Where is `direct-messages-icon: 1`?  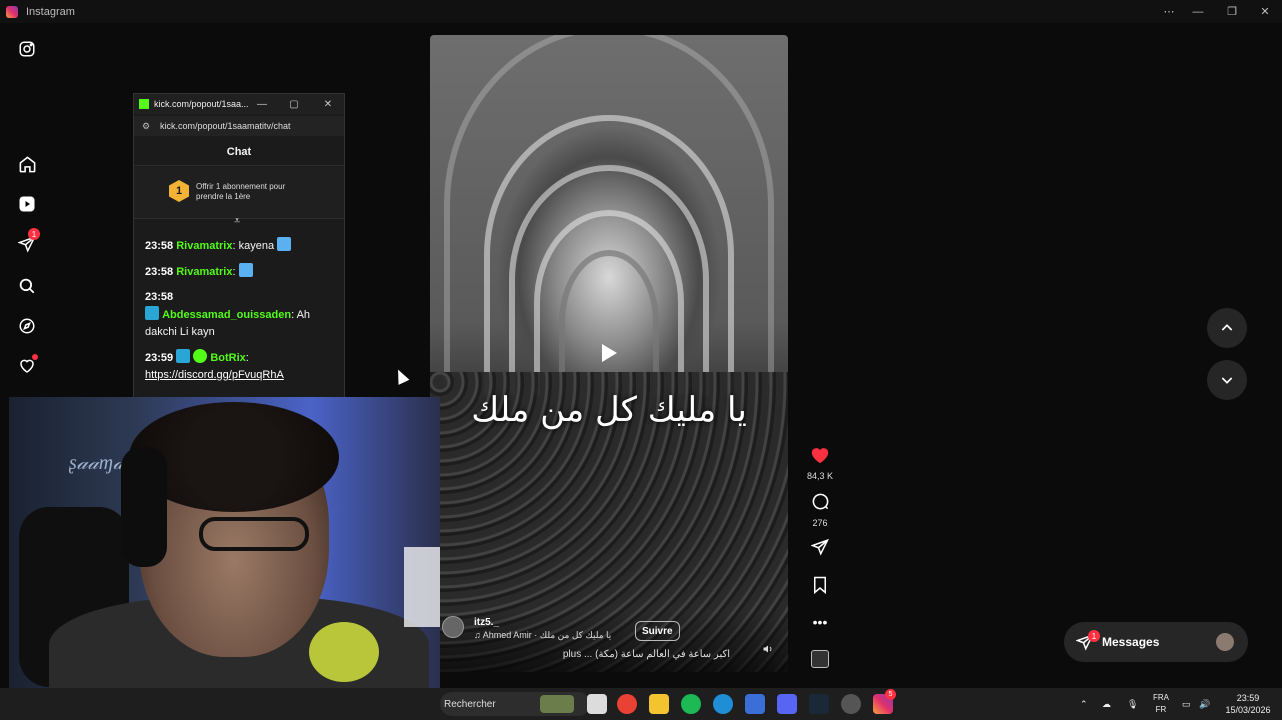
direct-messages-icon: 1 is located at coordinates (27, 242).